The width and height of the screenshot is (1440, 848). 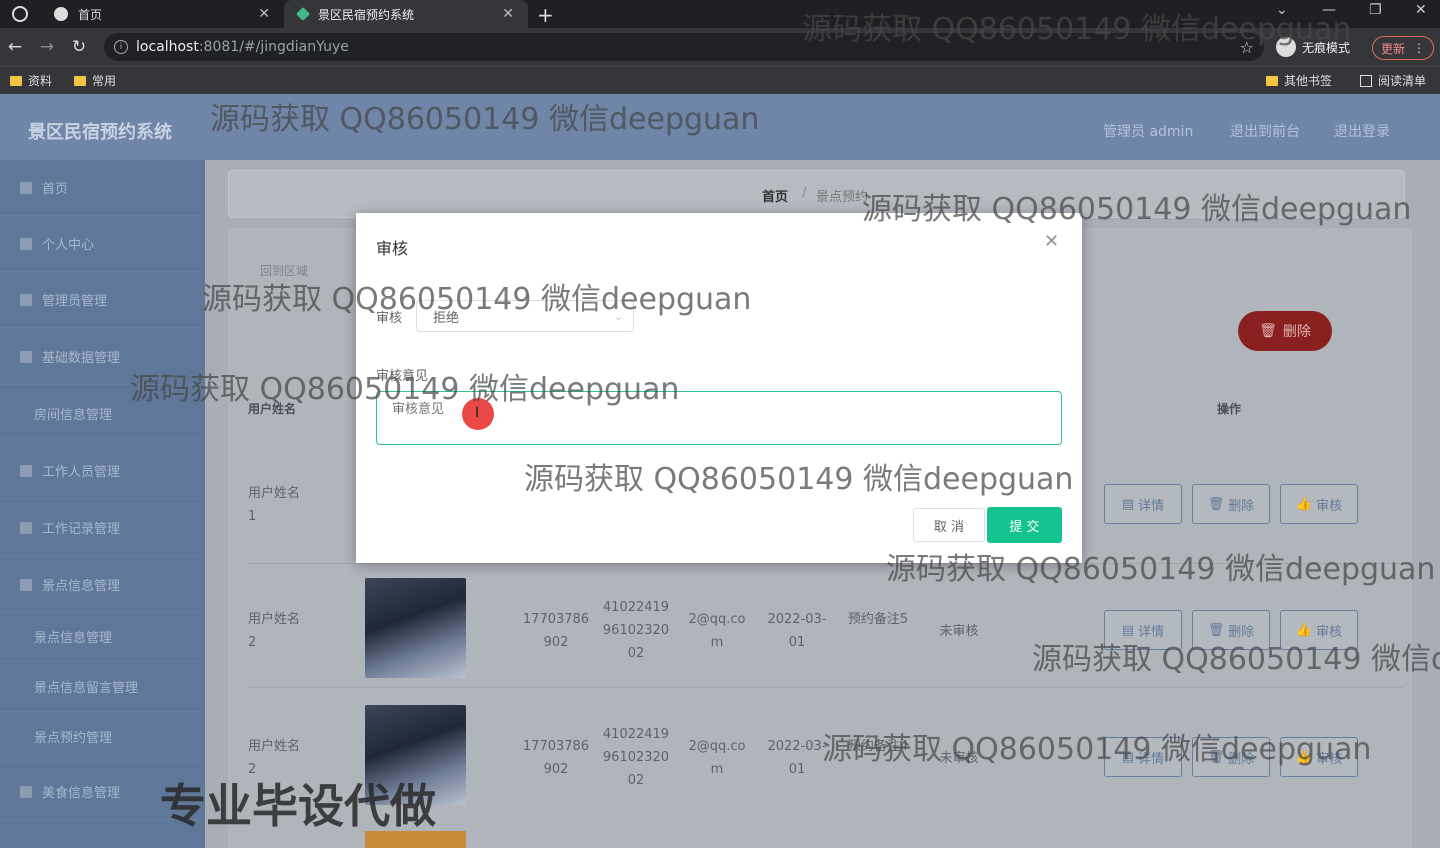 I want to click on sidebar-item-admin: 管理员管理, so click(x=102, y=300).